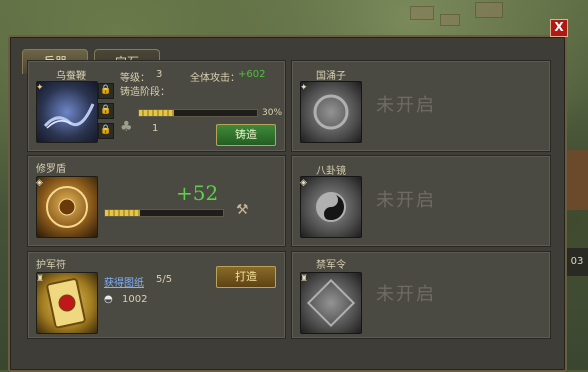 The height and width of the screenshot is (372, 588). I want to click on item-name: 禁军令, so click(331, 265).